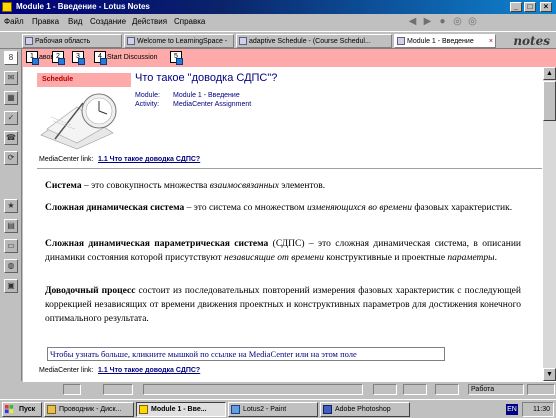  Describe the element at coordinates (83, 6) in the screenshot. I see `window-title: Module 1 - Введение - Lotus Notes` at that location.